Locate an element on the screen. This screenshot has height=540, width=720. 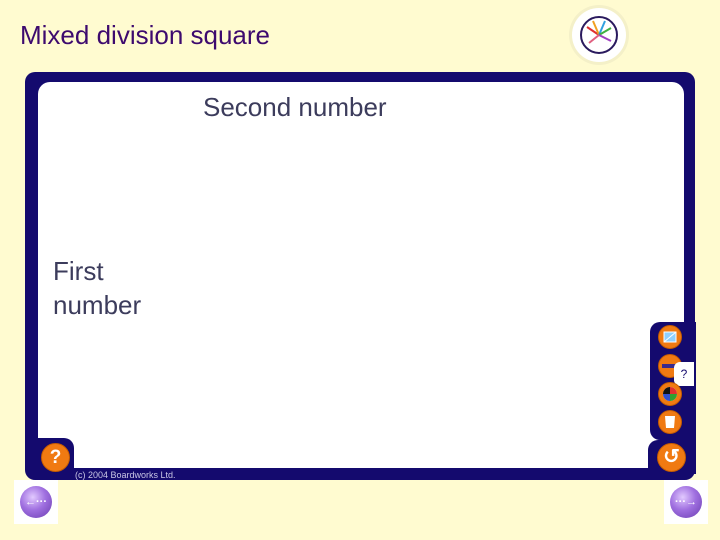
previous-arrow-icon: ←··· is located at coordinates (36, 502).